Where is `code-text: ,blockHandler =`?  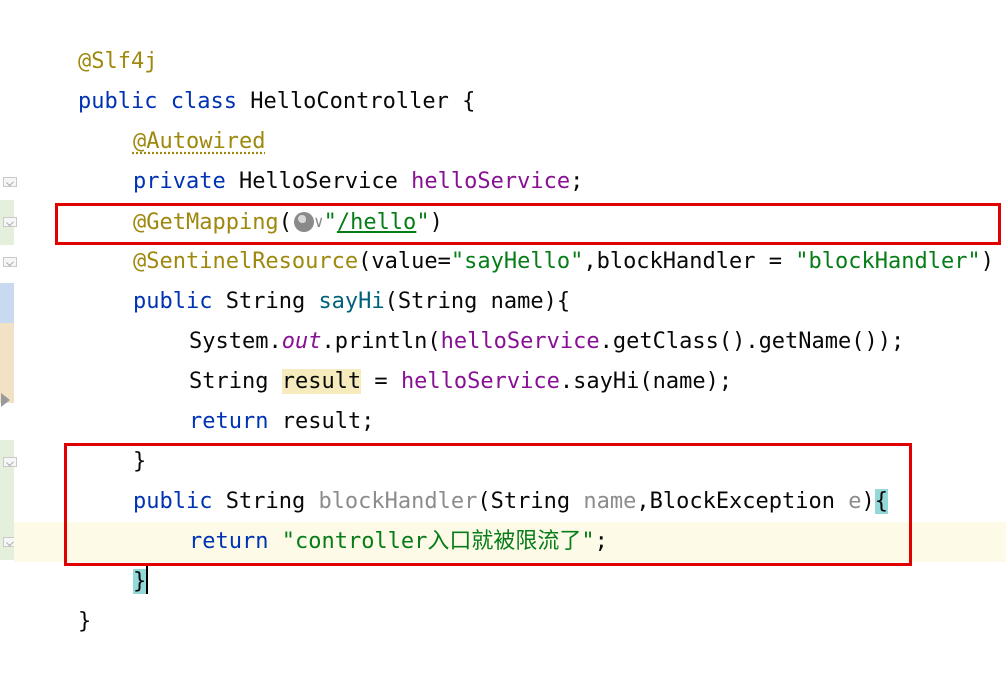
code-text: ,blockHandler = is located at coordinates (689, 261).